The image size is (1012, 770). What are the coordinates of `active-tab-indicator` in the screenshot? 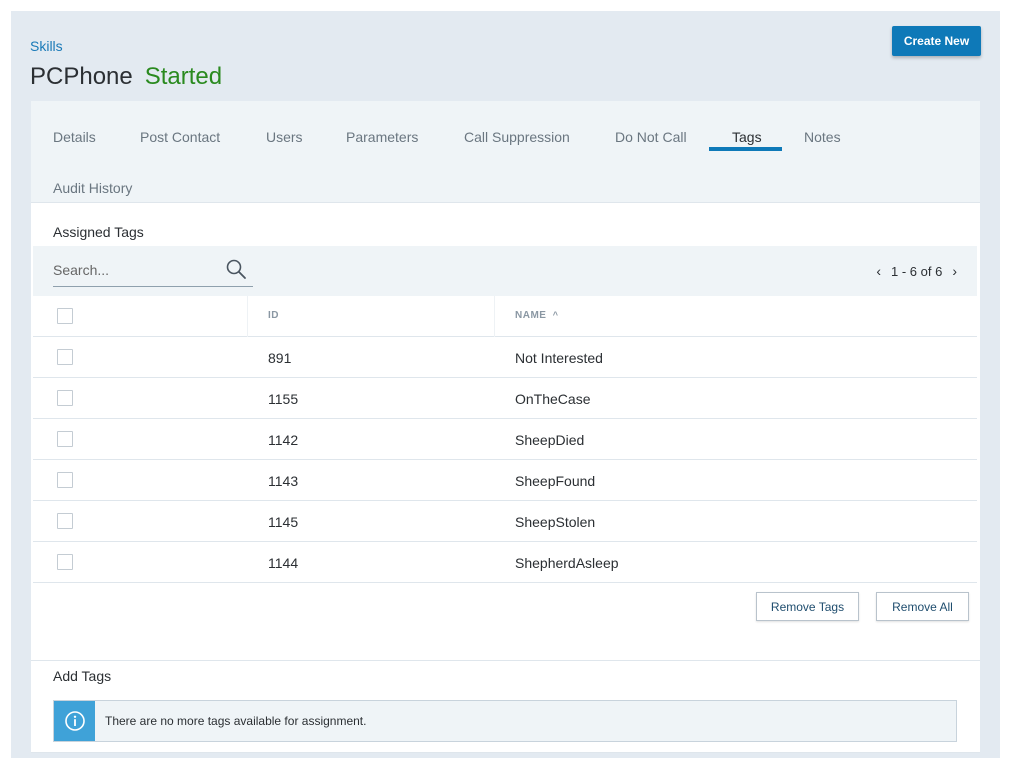 It's located at (745, 149).